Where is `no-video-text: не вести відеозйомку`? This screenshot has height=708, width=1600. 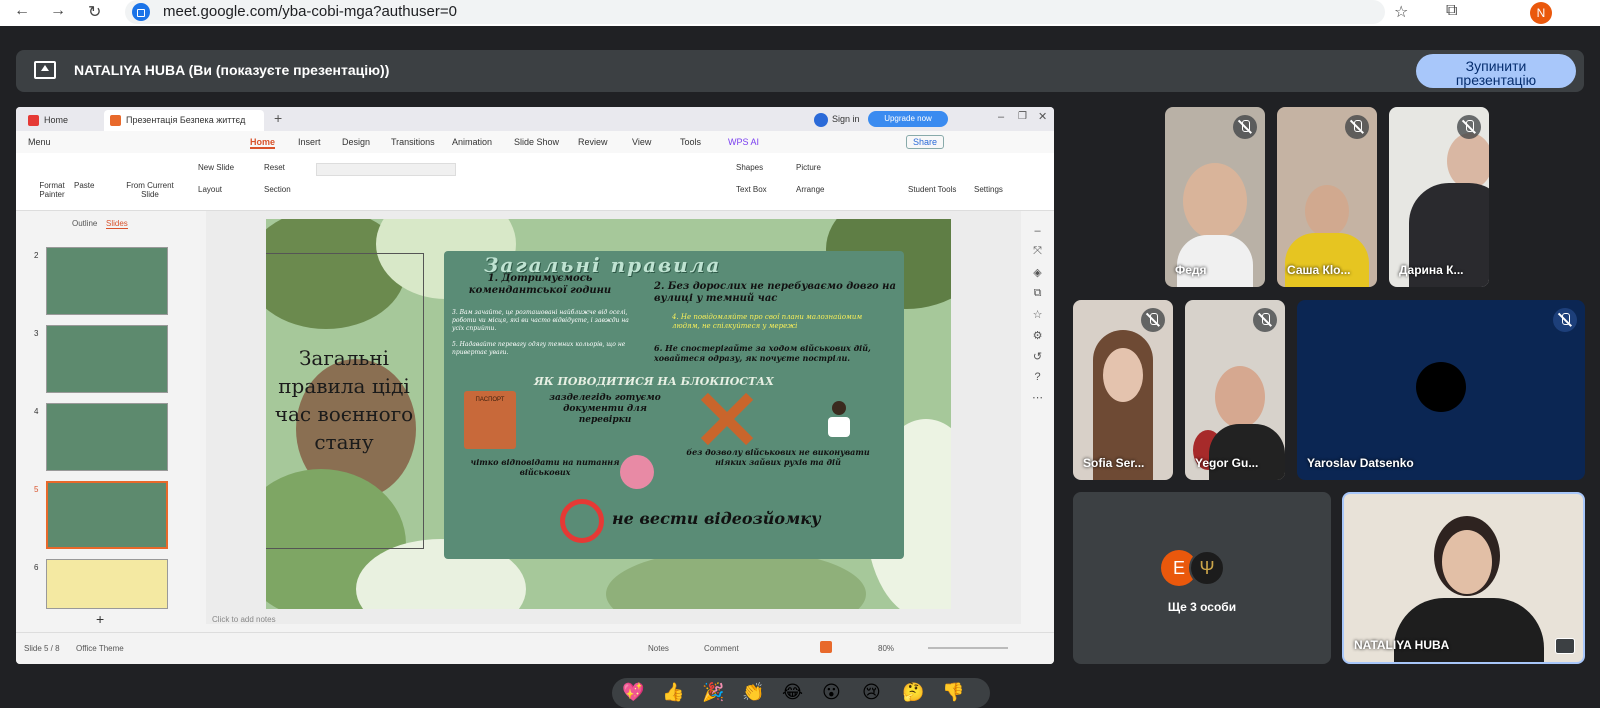 no-video-text: не вести відеозйомку is located at coordinates (716, 518).